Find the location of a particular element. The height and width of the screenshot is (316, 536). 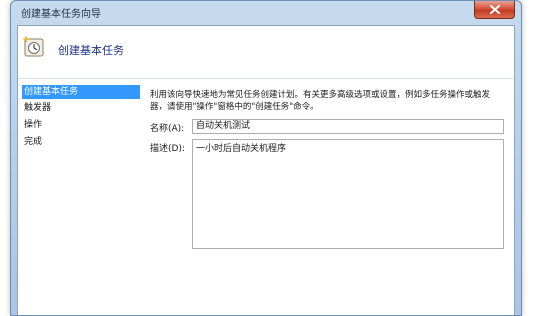

sidebar-item-create-basic-task: 创建基本任务 is located at coordinates (81, 92).